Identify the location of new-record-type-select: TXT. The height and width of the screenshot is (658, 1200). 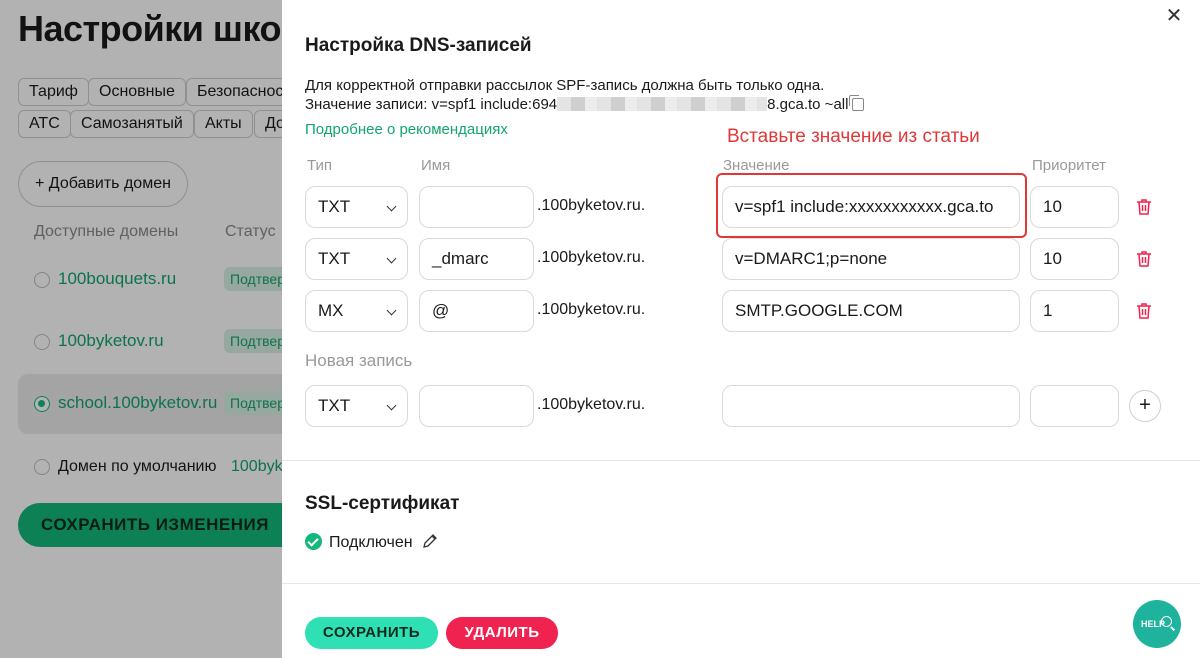
(356, 406).